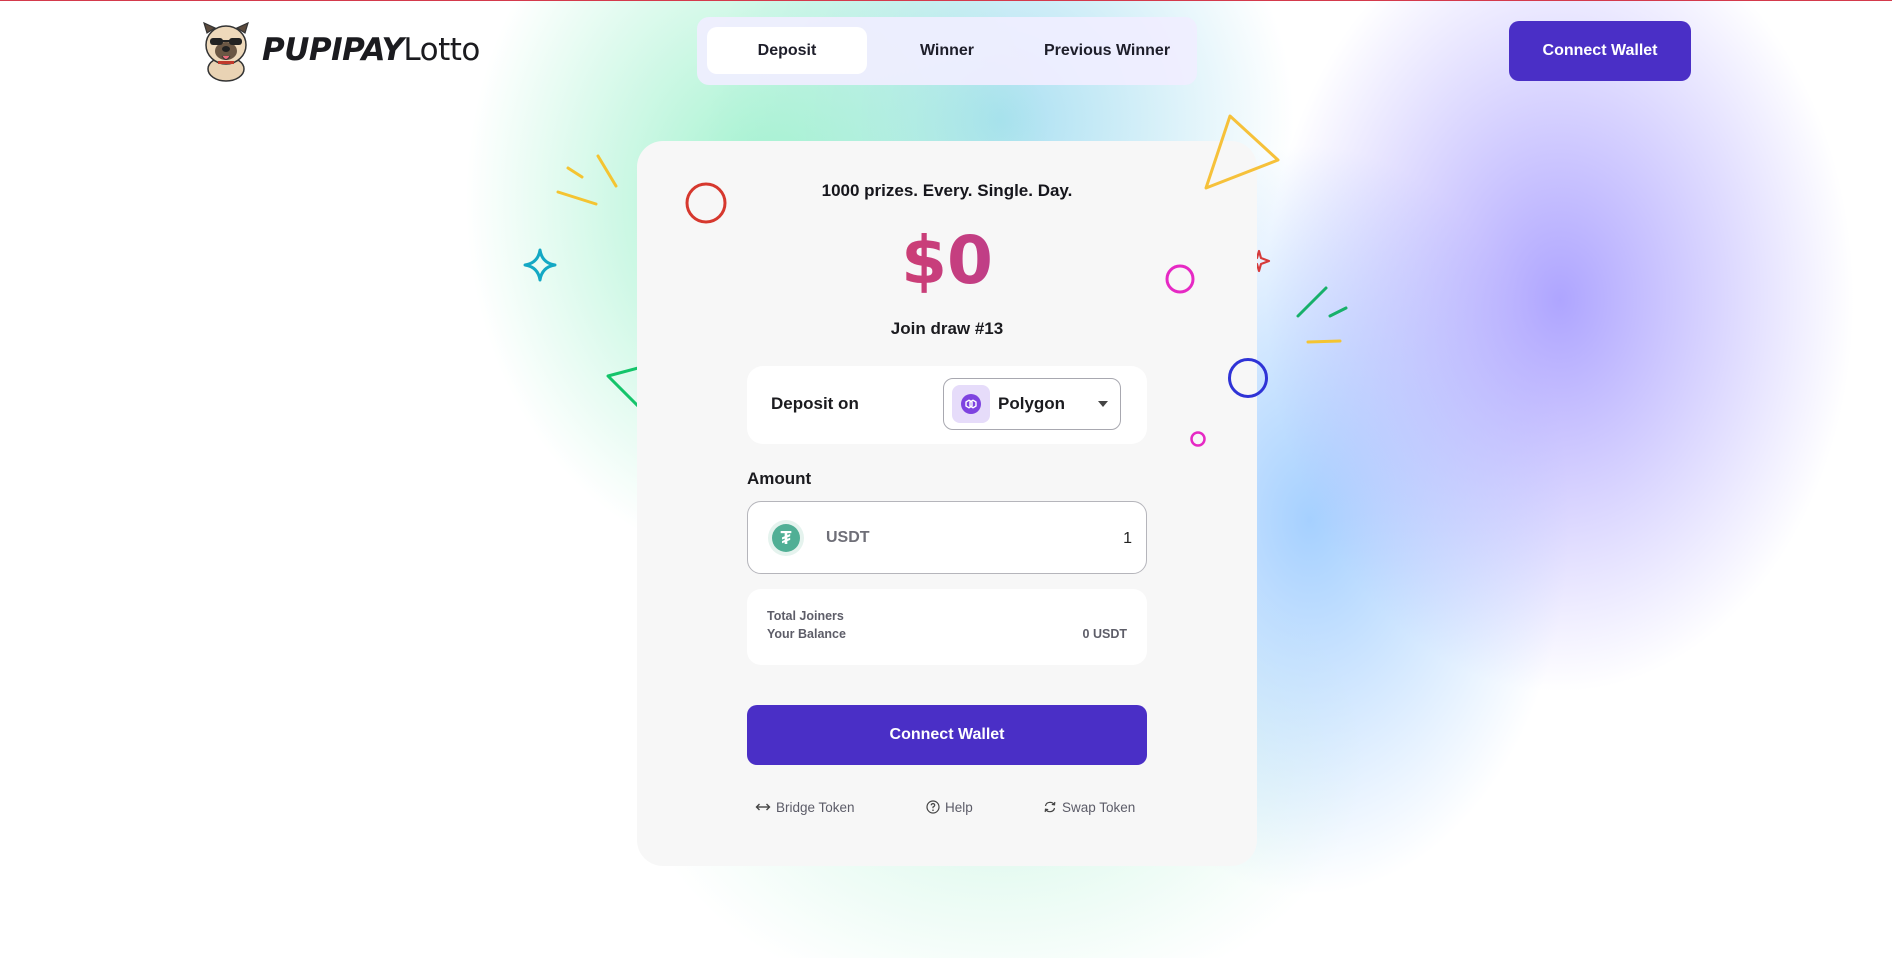 The height and width of the screenshot is (958, 1892). What do you see at coordinates (971, 404) in the screenshot?
I see `polygon-icon` at bounding box center [971, 404].